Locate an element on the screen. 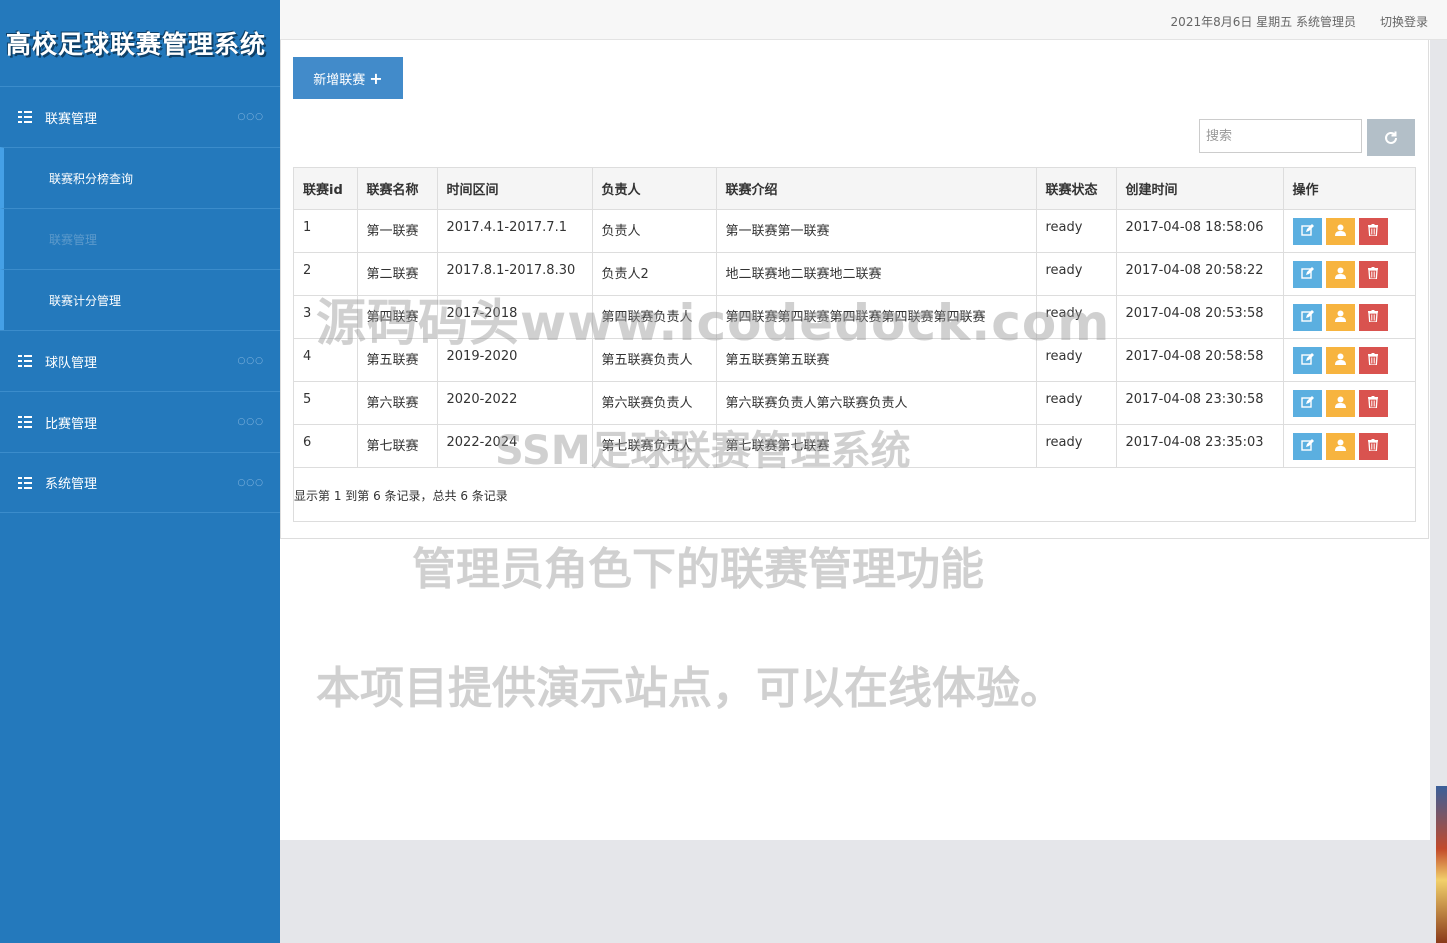 This screenshot has width=1447, height=943. table-cell: 2017-04-08 20:53:58 is located at coordinates (1200, 317).